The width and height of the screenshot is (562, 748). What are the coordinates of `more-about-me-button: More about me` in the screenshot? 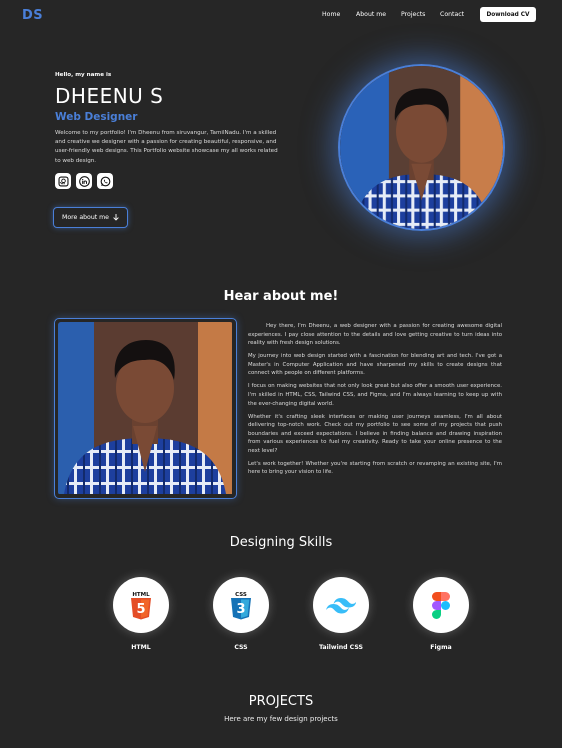 It's located at (90, 217).